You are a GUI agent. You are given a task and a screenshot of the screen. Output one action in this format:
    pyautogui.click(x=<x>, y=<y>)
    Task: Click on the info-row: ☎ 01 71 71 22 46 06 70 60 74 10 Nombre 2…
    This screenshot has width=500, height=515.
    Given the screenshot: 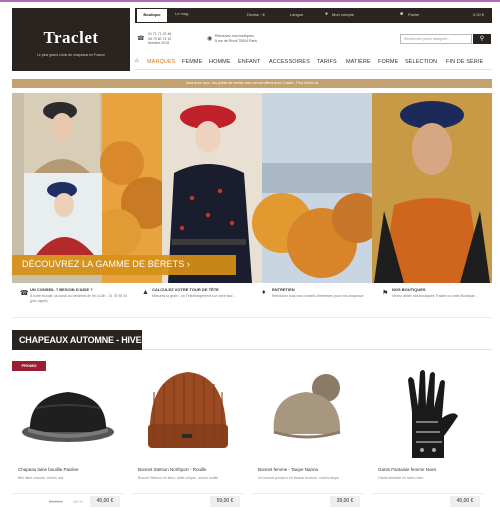 What is the action you would take?
    pyautogui.click(x=313, y=40)
    